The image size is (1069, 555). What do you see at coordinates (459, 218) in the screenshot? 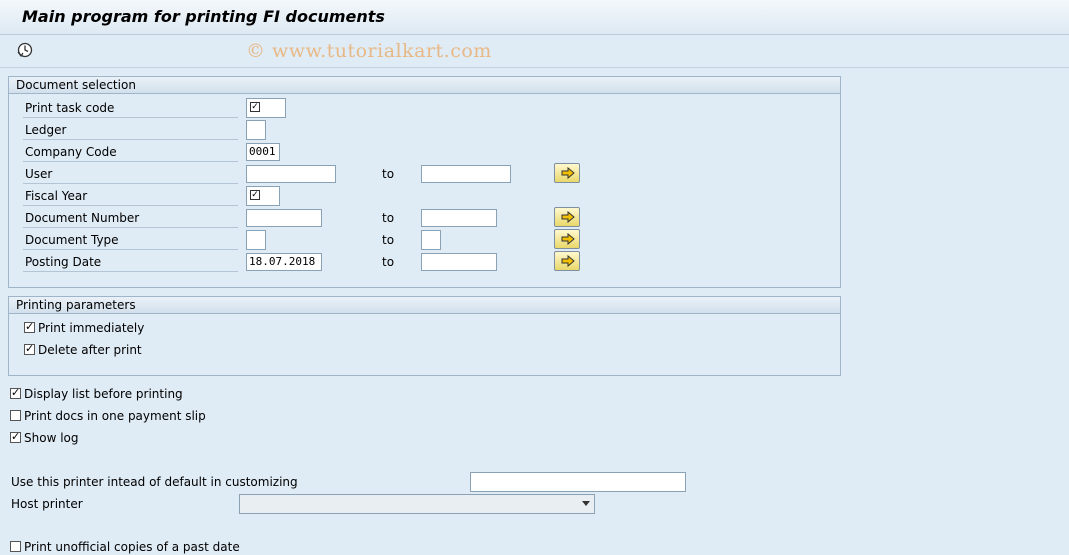
I see `document-number-to-field` at bounding box center [459, 218].